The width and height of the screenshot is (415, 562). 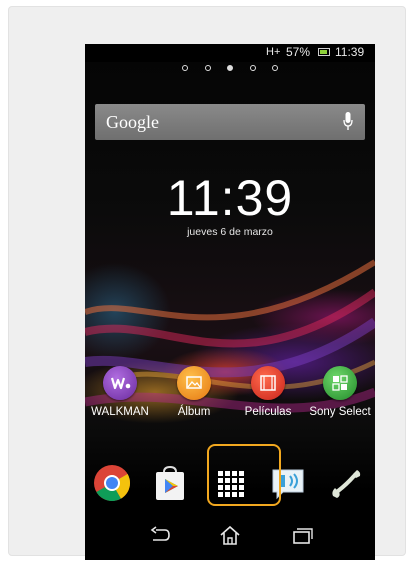 I want to click on home-icon, so click(x=230, y=535).